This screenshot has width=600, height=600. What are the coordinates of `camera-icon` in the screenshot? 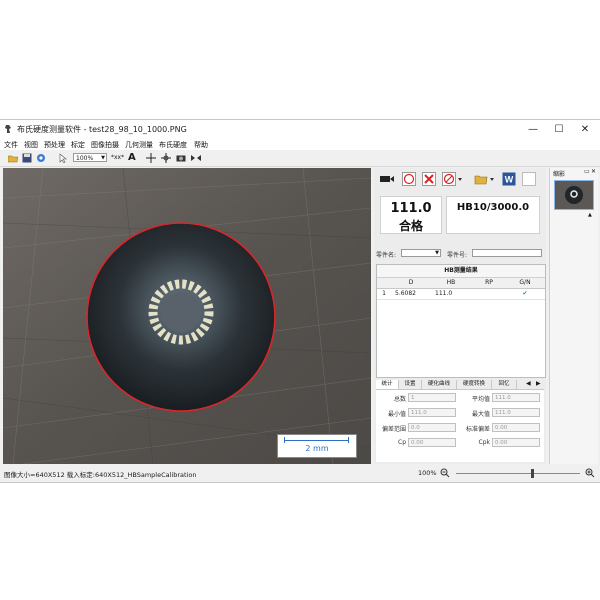 It's located at (181, 158).